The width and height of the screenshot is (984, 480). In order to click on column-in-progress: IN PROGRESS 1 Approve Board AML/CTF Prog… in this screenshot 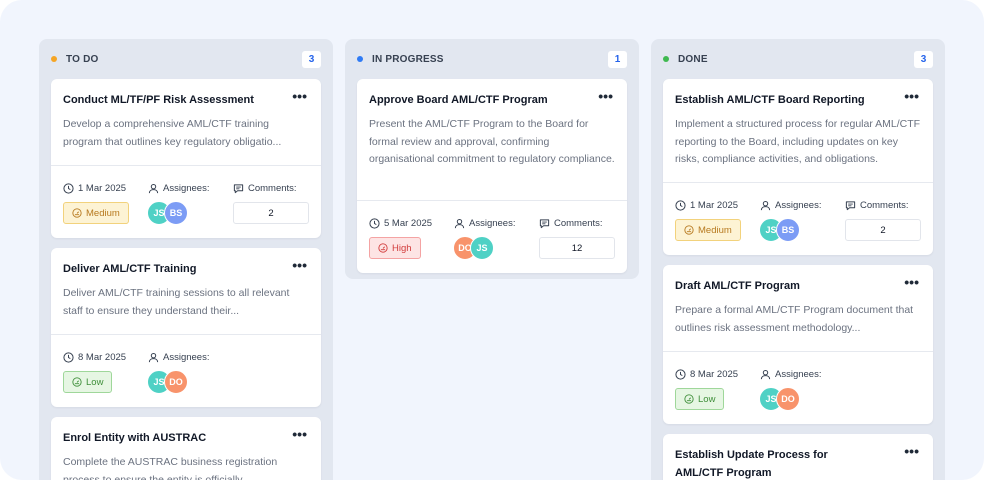, I will do `click(492, 159)`.